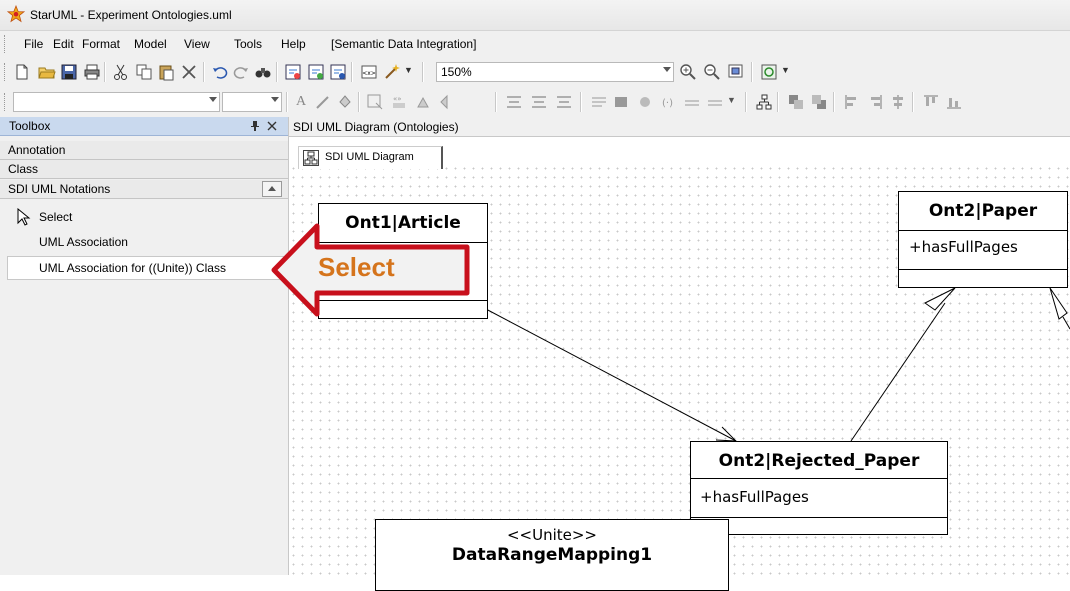 The width and height of the screenshot is (1070, 591). Describe the element at coordinates (424, 102) in the screenshot. I see `suppress-icon` at that location.